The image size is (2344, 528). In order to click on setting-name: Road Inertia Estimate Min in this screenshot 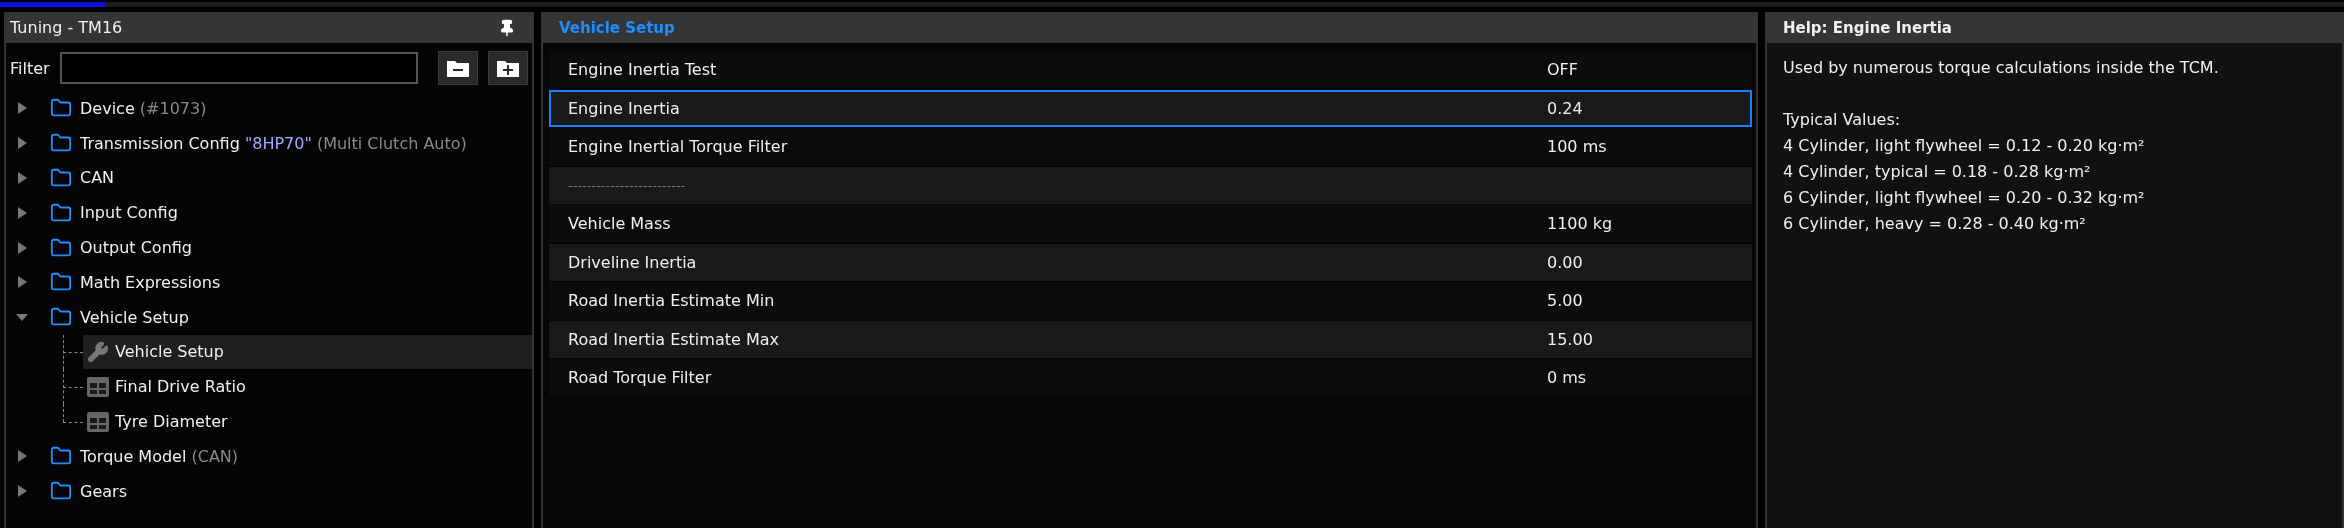, I will do `click(672, 300)`.